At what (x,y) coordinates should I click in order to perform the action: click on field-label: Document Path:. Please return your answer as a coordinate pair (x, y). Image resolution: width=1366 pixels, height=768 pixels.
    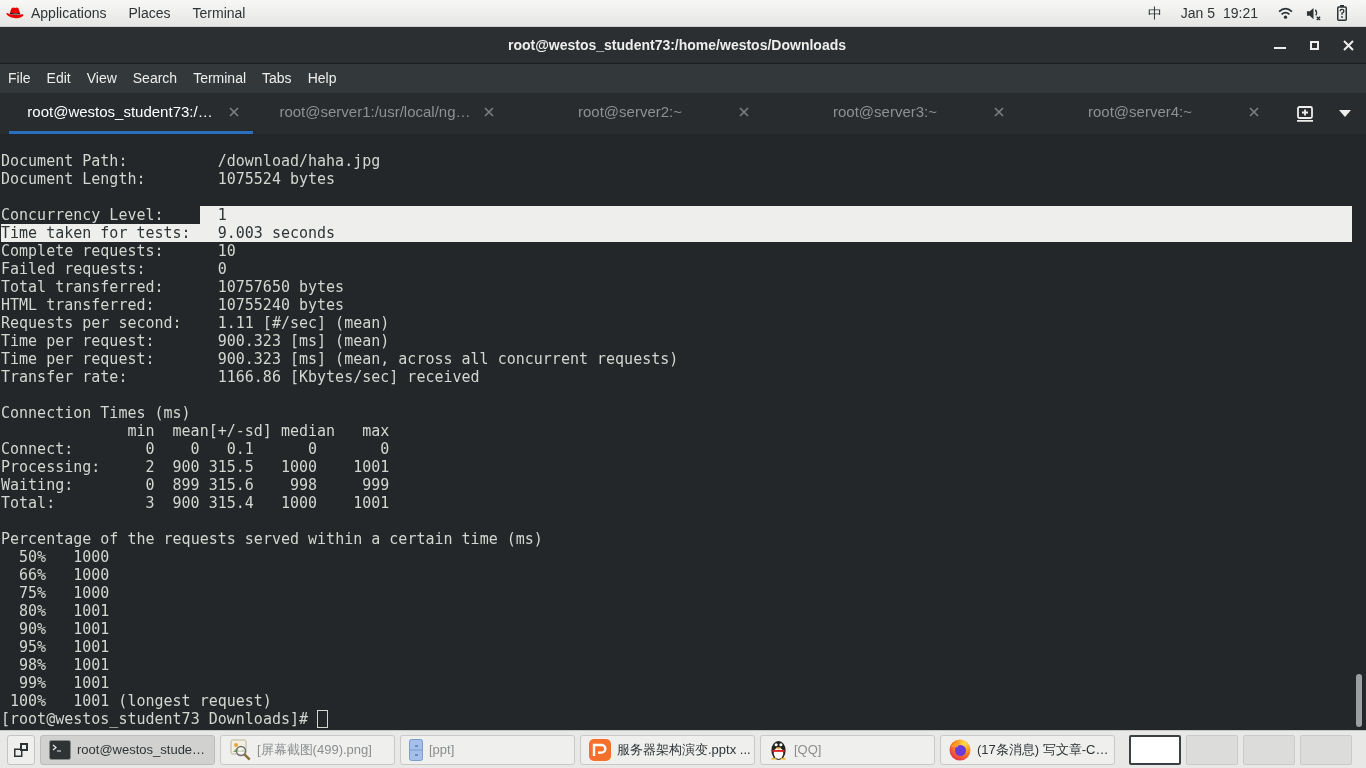
    Looking at the image, I should click on (64, 161).